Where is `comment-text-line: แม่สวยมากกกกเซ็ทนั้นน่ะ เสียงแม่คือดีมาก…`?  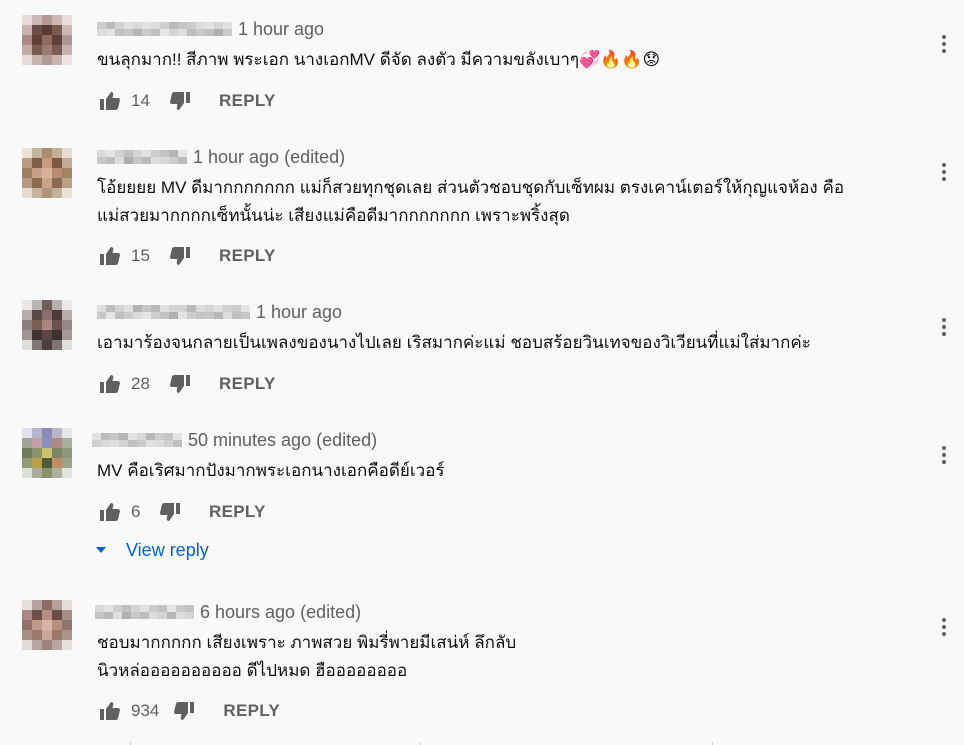 comment-text-line: แม่สวยมากกกกเซ็ทนั้นน่ะ เสียงแม่คือดีมาก… is located at coordinates (333, 215).